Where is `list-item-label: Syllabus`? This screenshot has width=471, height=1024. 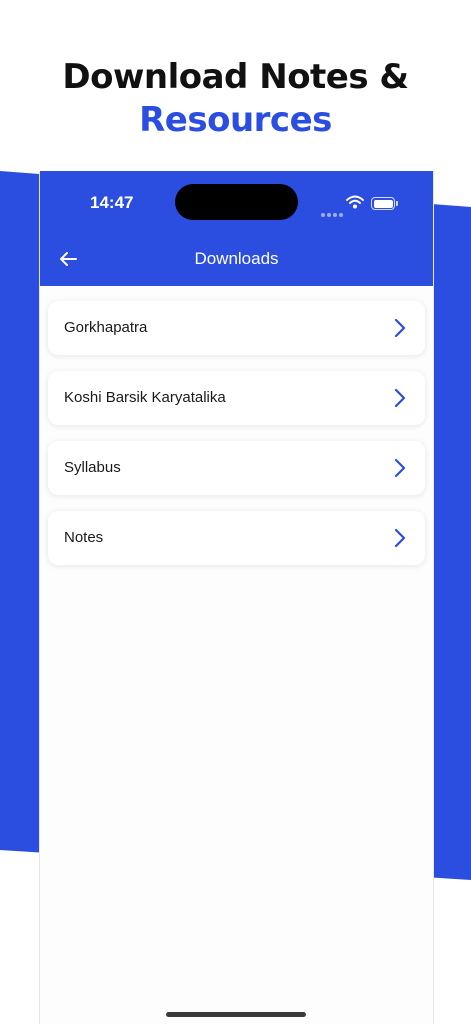
list-item-label: Syllabus is located at coordinates (92, 467).